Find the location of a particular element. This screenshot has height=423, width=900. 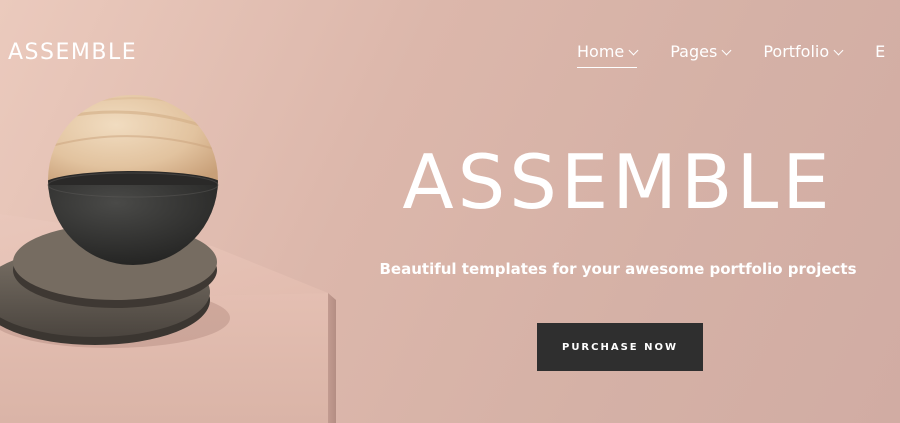

nav-item-truncated: E is located at coordinates (880, 52).